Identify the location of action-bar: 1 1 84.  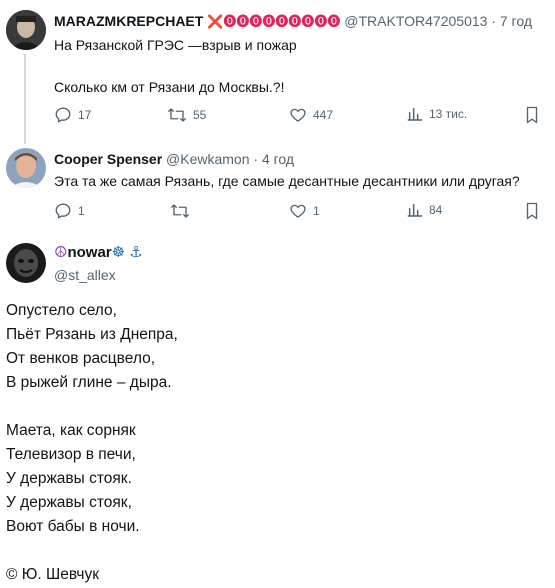
(299, 212).